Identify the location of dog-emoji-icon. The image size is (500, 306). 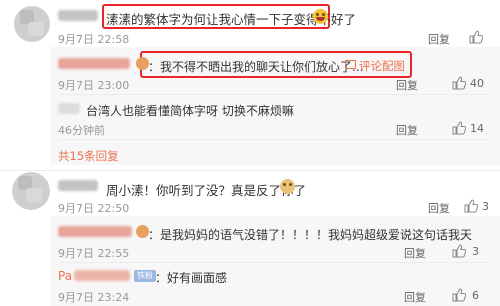
(287, 186).